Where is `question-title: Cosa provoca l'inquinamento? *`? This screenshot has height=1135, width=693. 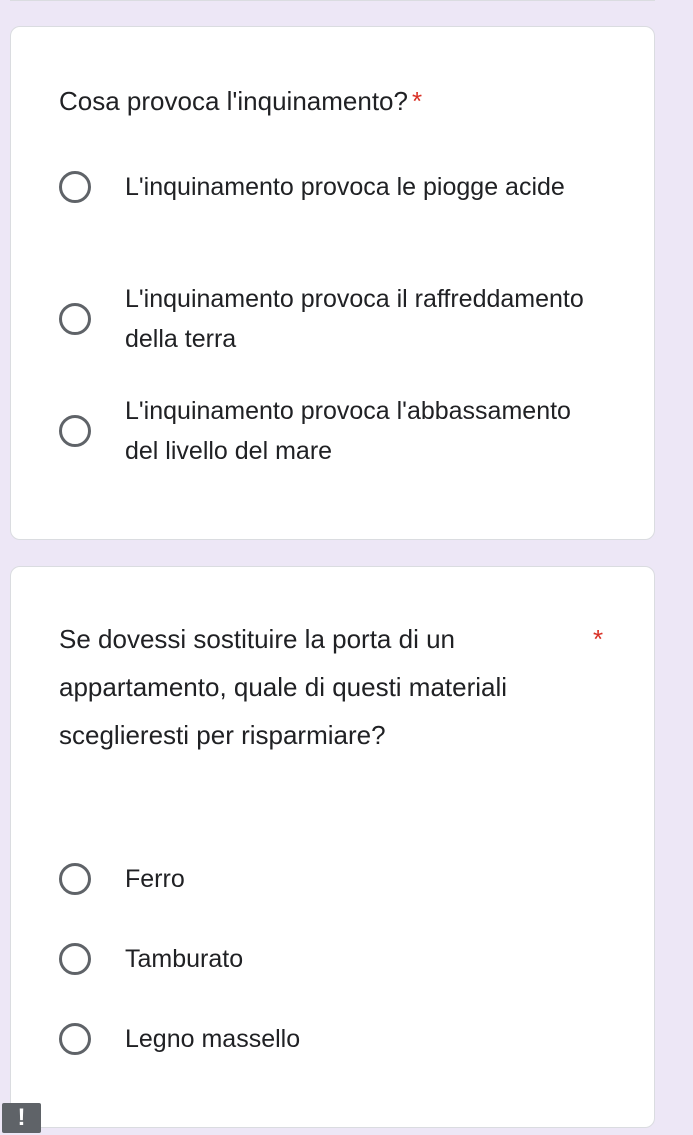
question-title: Cosa provoca l'inquinamento? * is located at coordinates (240, 101).